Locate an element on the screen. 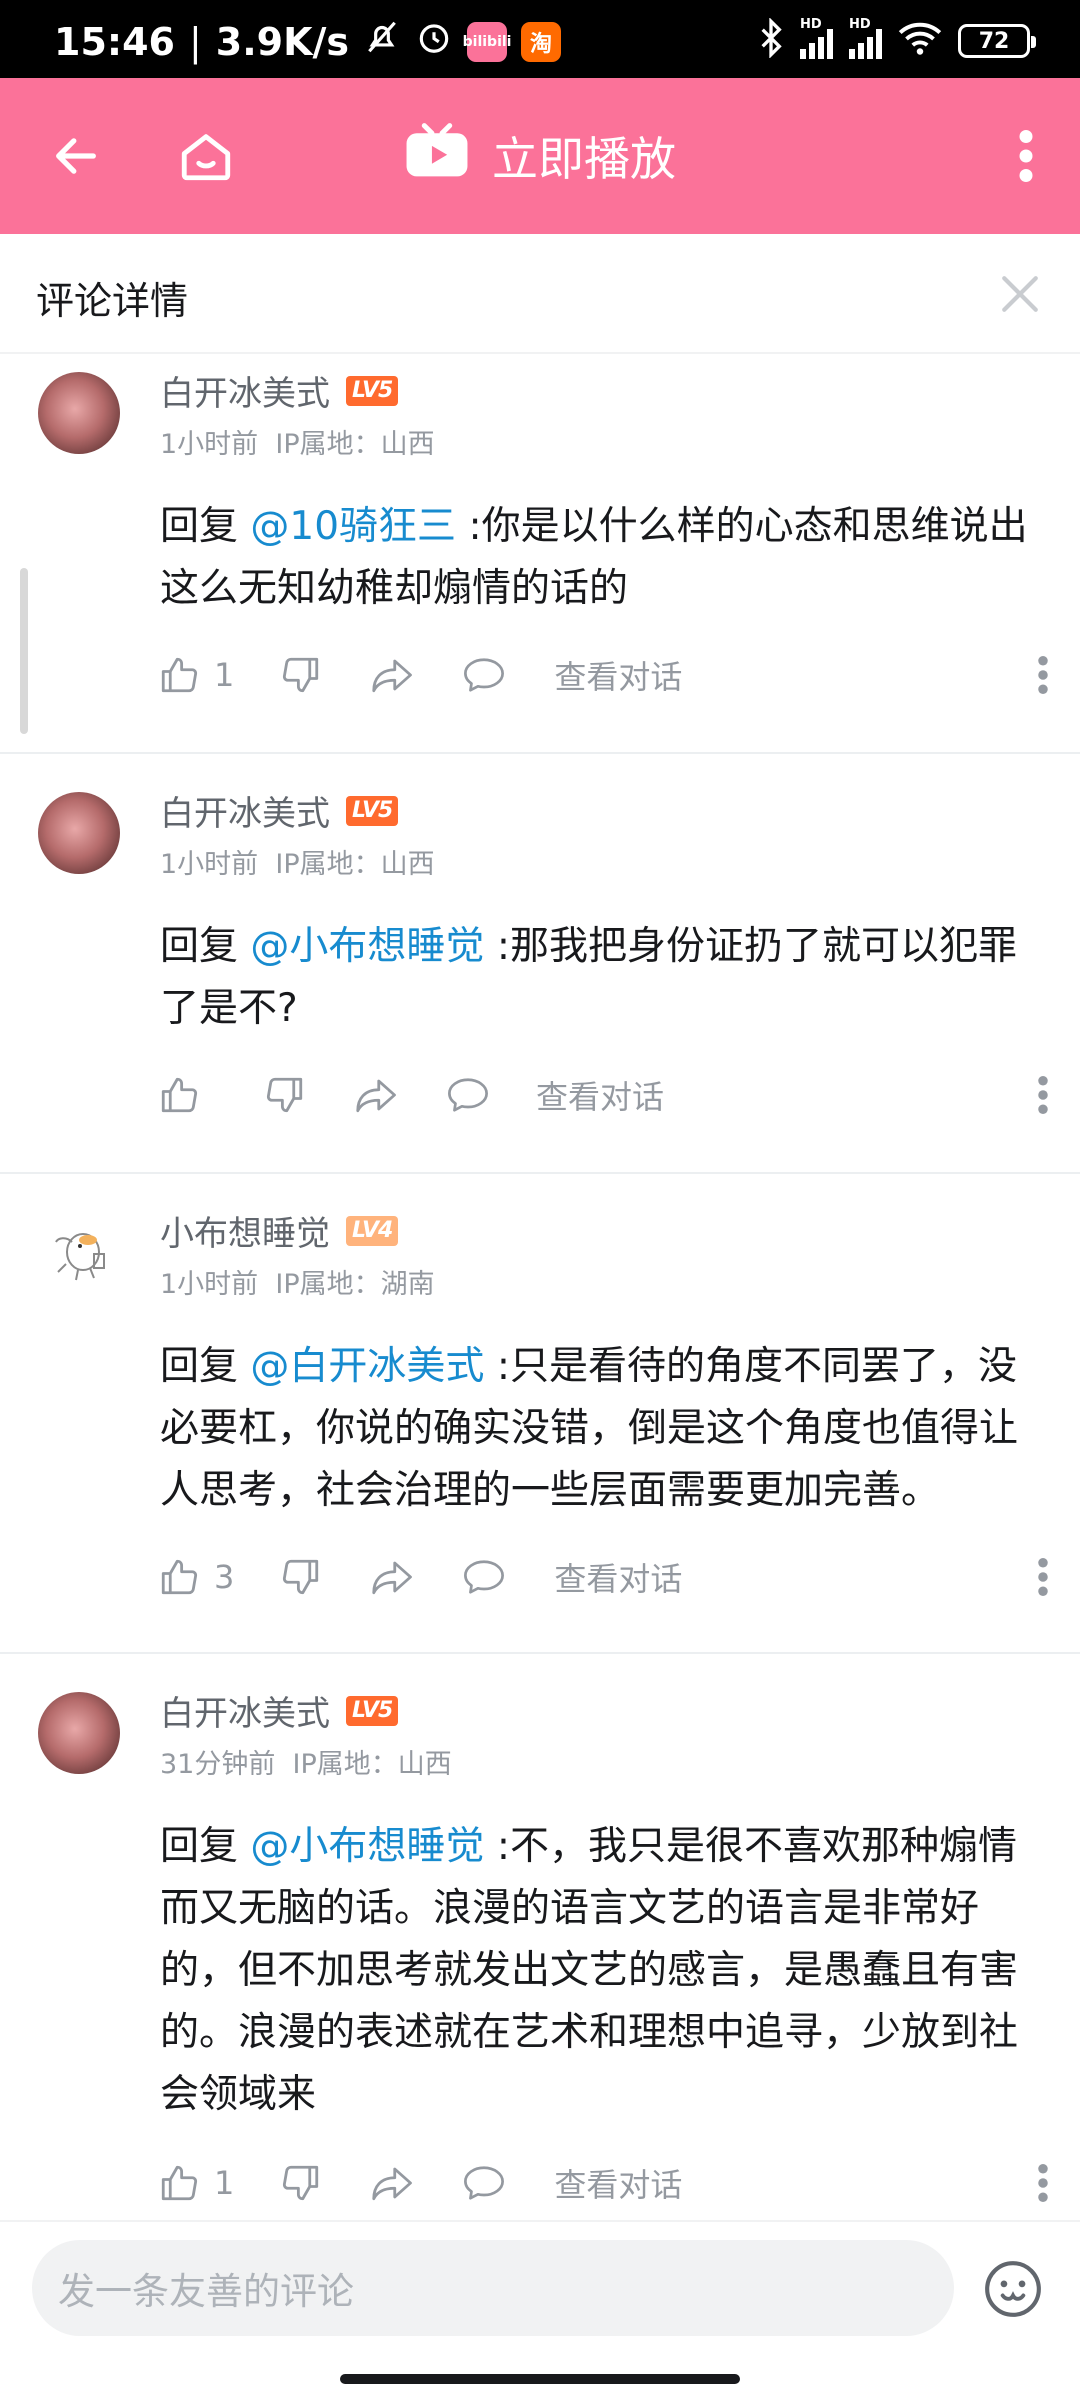 This screenshot has height=2400, width=1080. close-icon is located at coordinates (1020, 294).